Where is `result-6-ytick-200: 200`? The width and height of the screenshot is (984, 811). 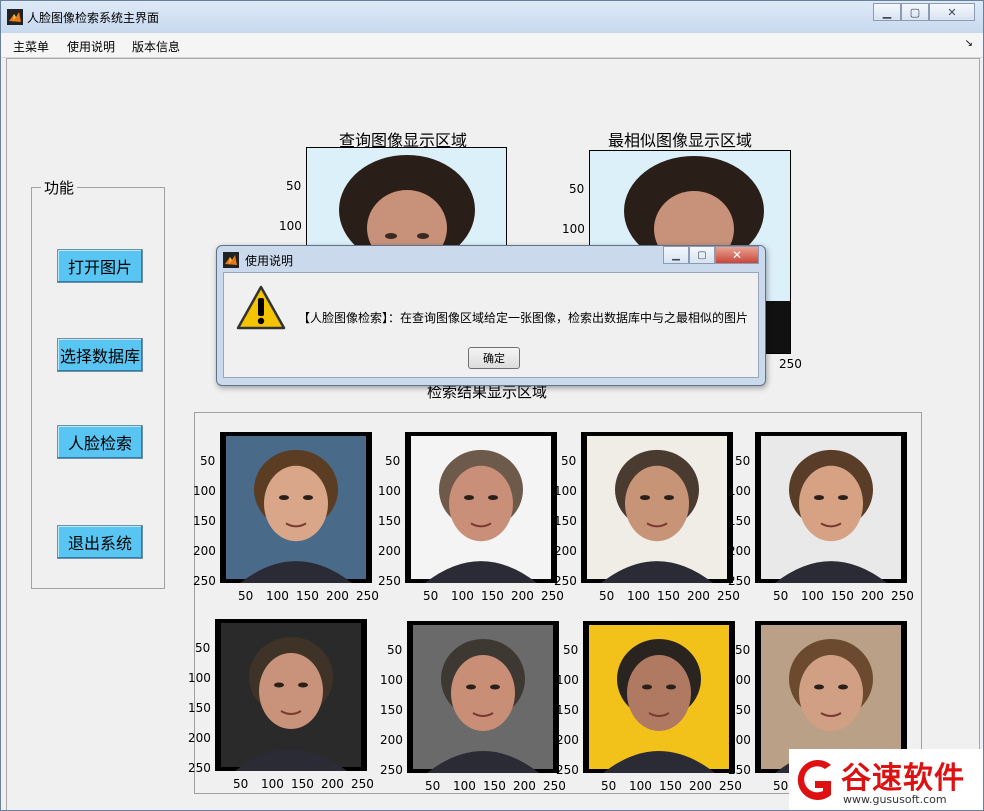 result-6-ytick-200: 200 is located at coordinates (391, 740).